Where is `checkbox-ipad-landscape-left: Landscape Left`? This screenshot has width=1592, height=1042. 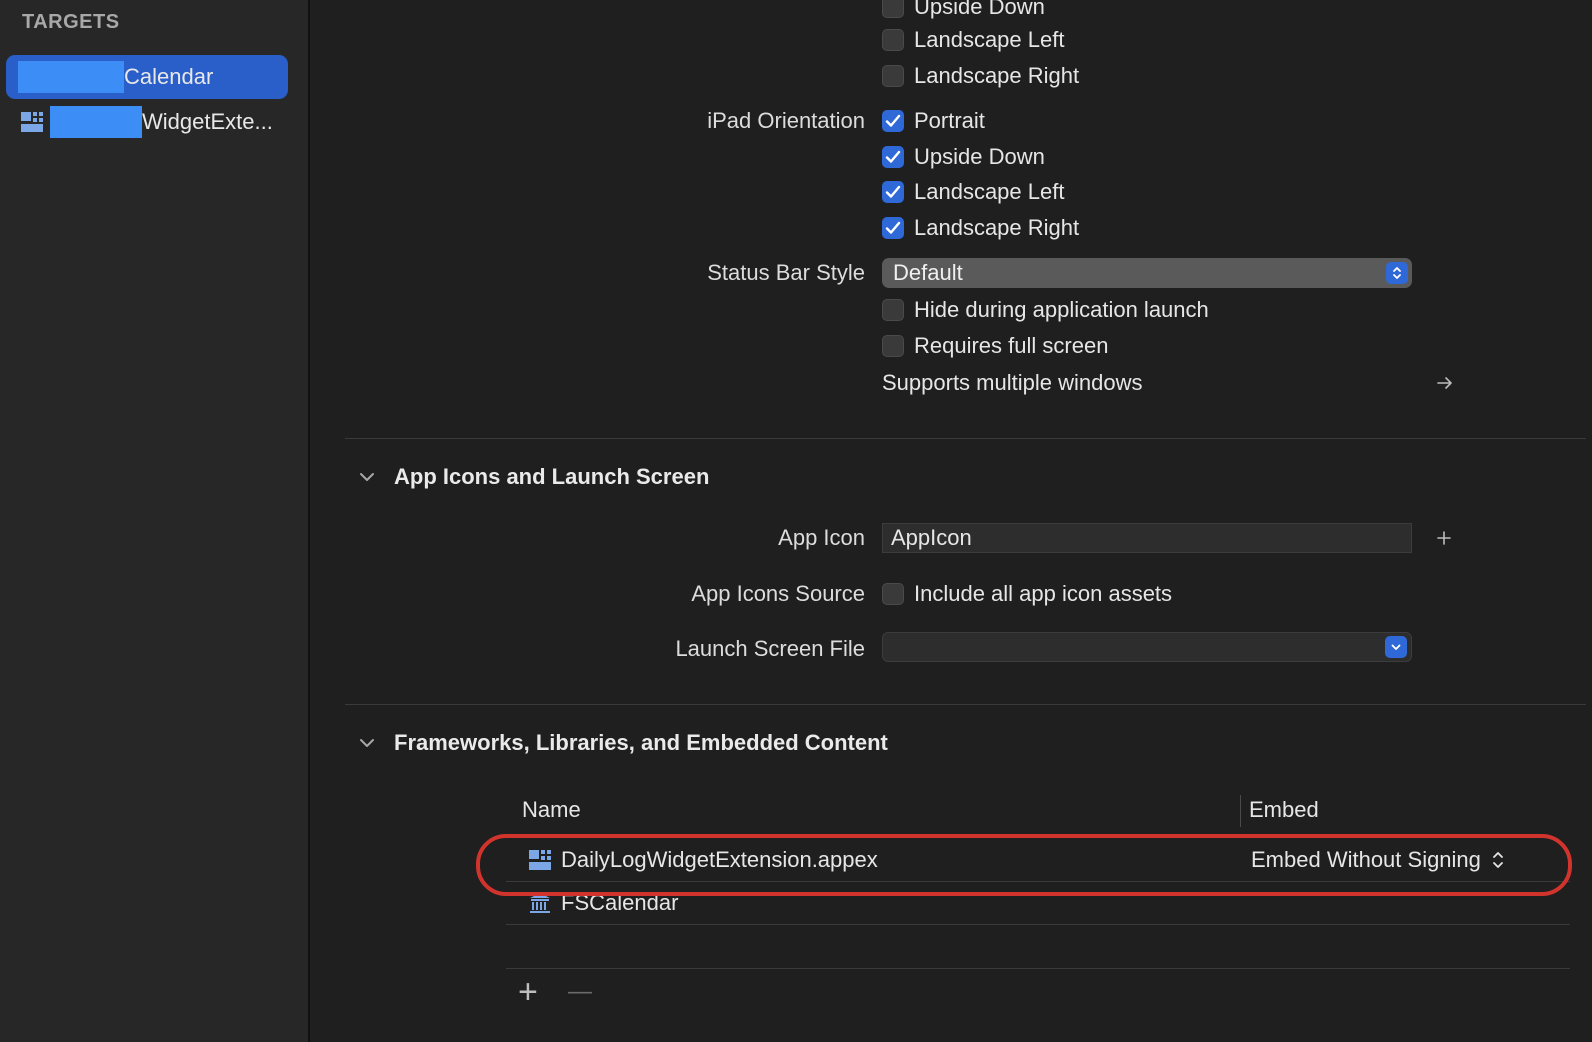
checkbox-ipad-landscape-left: Landscape Left is located at coordinates (973, 192).